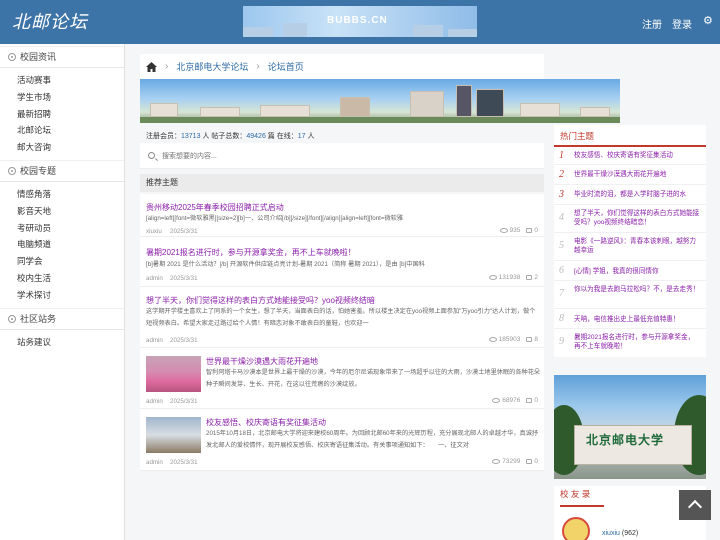 The height and width of the screenshot is (540, 720). What do you see at coordinates (62, 80) in the screenshot?
I see `sidebar-item-events: 活动赛事` at bounding box center [62, 80].